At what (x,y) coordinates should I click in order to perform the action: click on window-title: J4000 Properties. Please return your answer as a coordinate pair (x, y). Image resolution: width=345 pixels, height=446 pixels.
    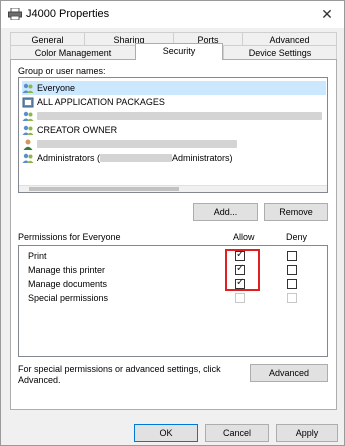
    Looking at the image, I should click on (68, 14).